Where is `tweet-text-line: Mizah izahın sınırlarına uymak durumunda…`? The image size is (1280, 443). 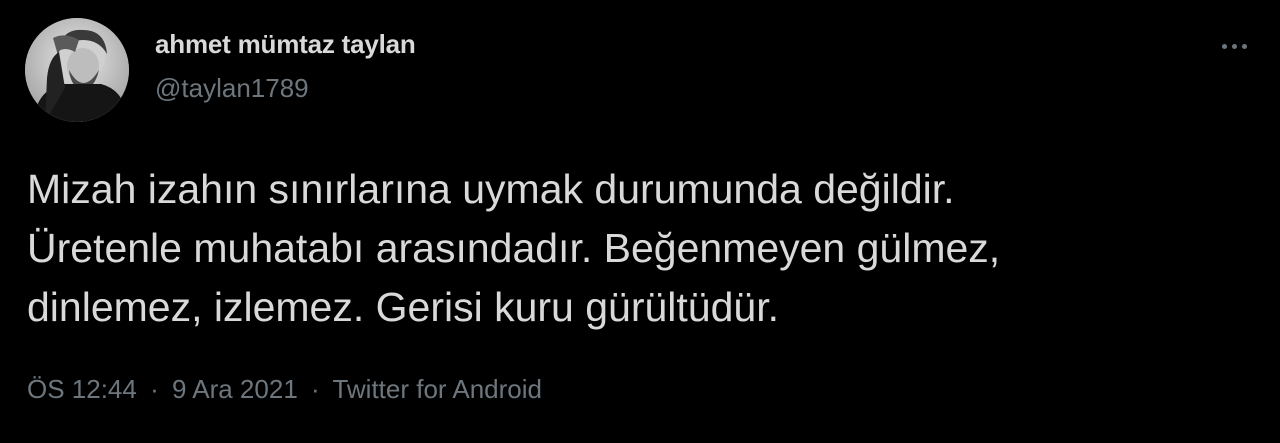 tweet-text-line: Mizah izahın sınırlarına uymak durumunda… is located at coordinates (491, 189).